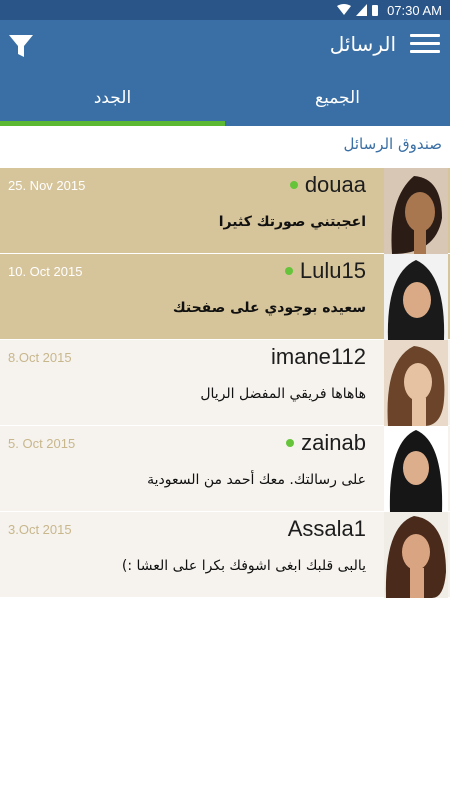 The width and height of the screenshot is (450, 800). I want to click on message-date: 5. Oct 2015, so click(42, 443).